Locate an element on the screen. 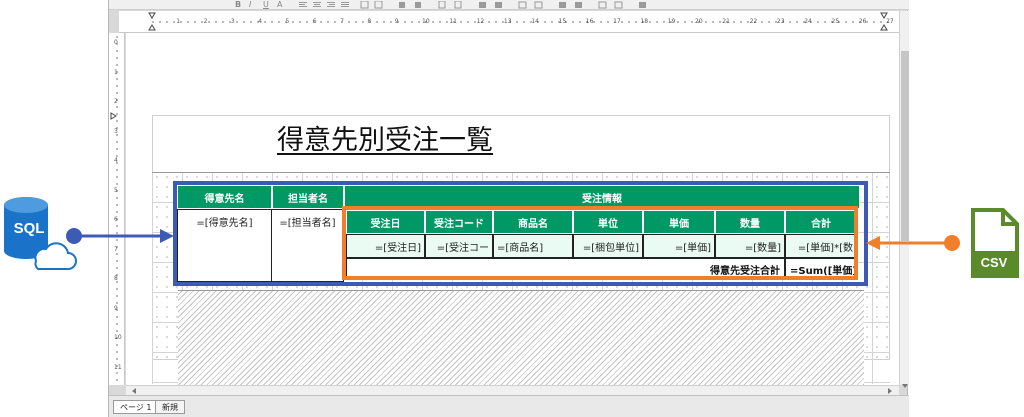 Image resolution: width=1024 pixels, height=417 pixels. ruler-number: 23 is located at coordinates (780, 21).